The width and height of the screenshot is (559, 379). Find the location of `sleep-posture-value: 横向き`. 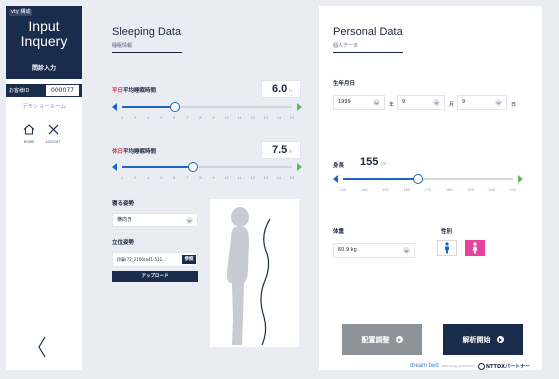

sleep-posture-value: 横向き is located at coordinates (125, 220).